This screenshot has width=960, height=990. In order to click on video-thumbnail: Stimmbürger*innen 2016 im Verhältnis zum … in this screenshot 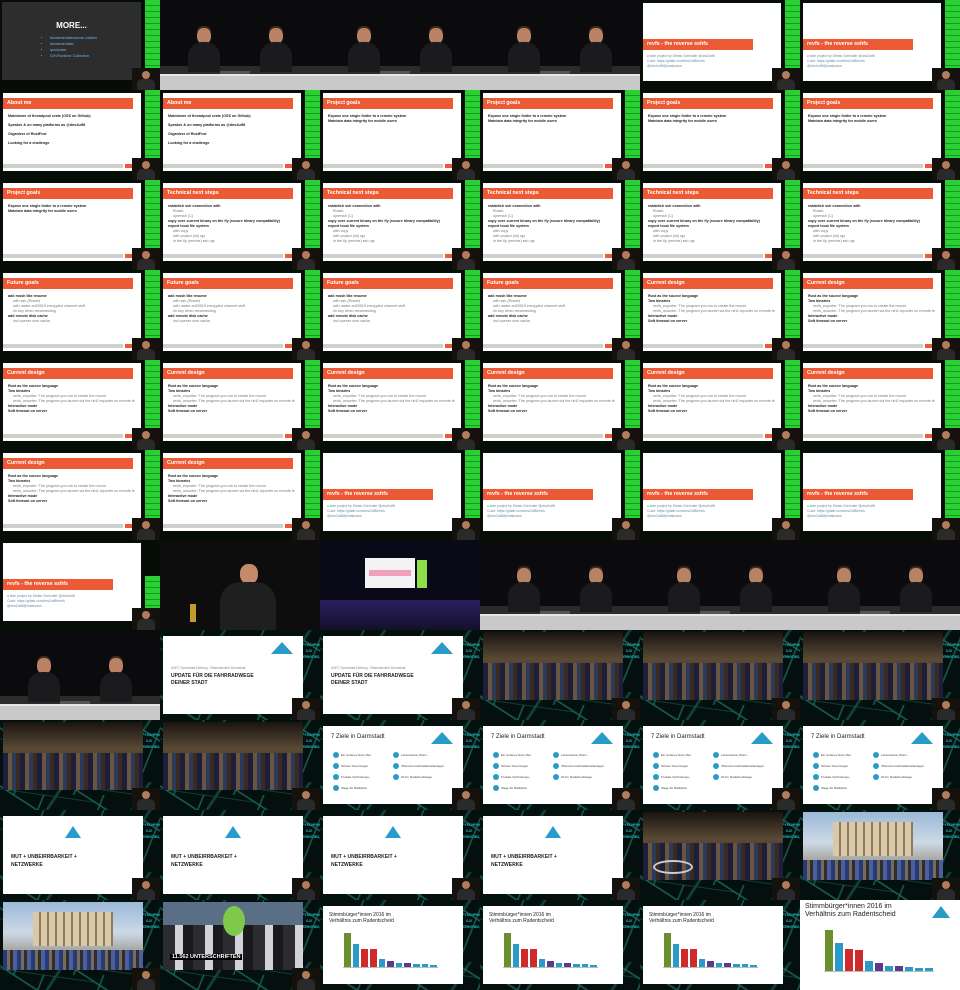, I will do `click(880, 945)`.